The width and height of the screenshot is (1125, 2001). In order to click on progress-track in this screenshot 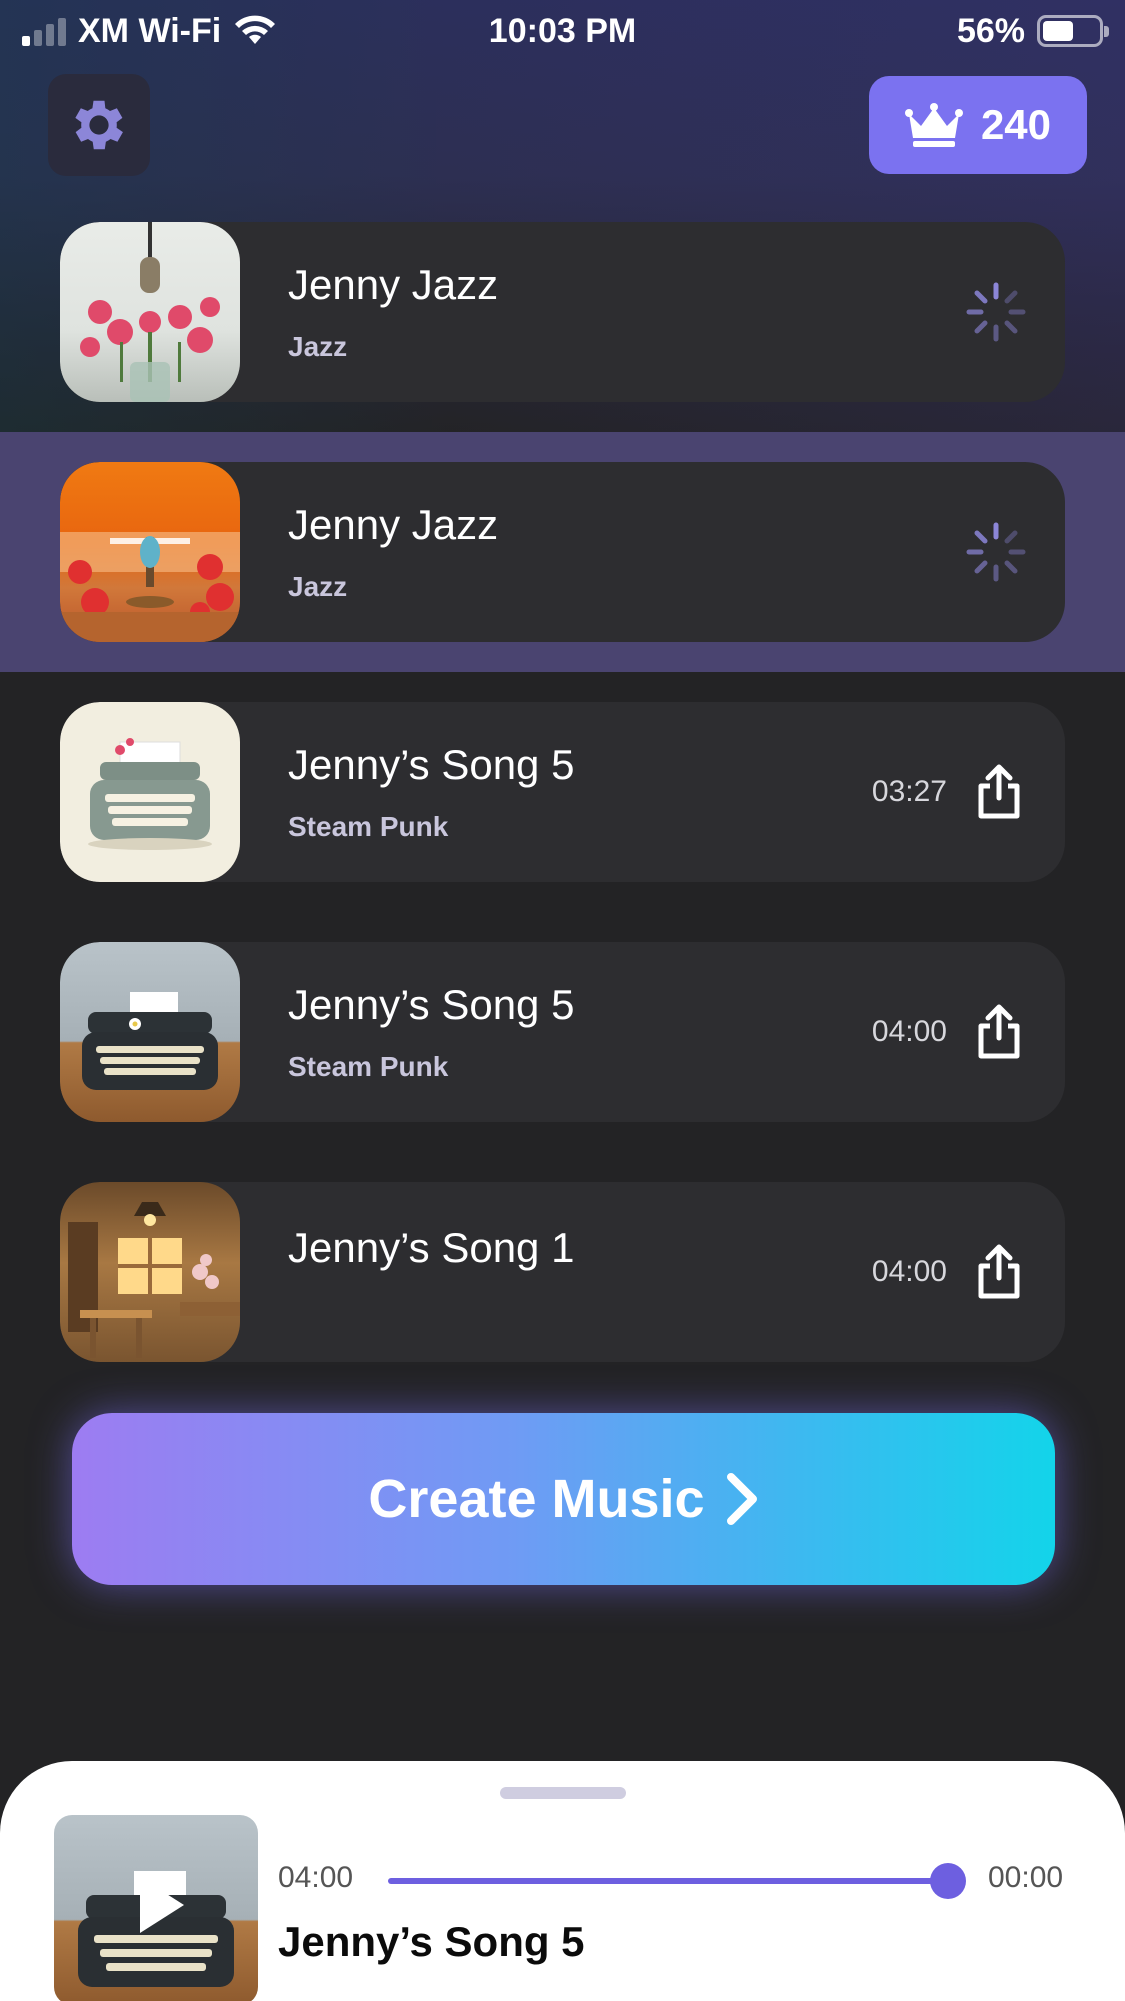, I will do `click(668, 1881)`.